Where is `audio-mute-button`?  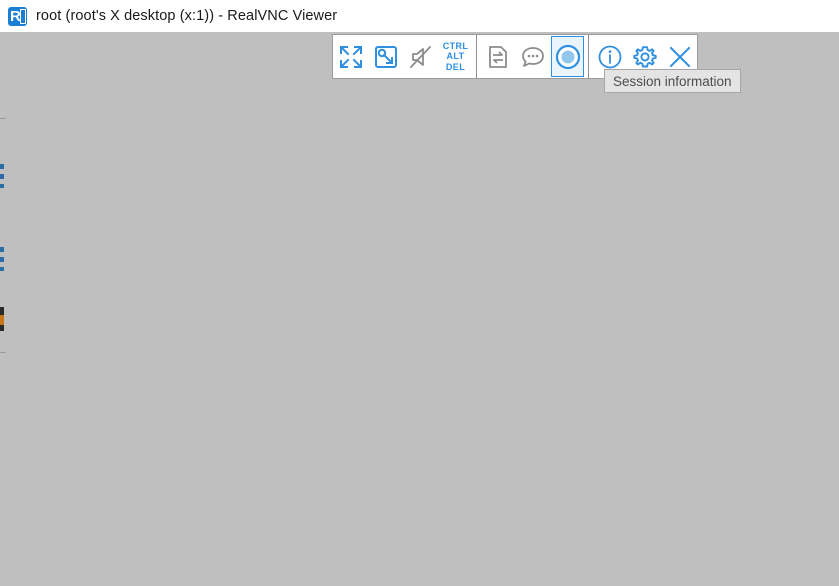
audio-mute-button is located at coordinates (420, 56).